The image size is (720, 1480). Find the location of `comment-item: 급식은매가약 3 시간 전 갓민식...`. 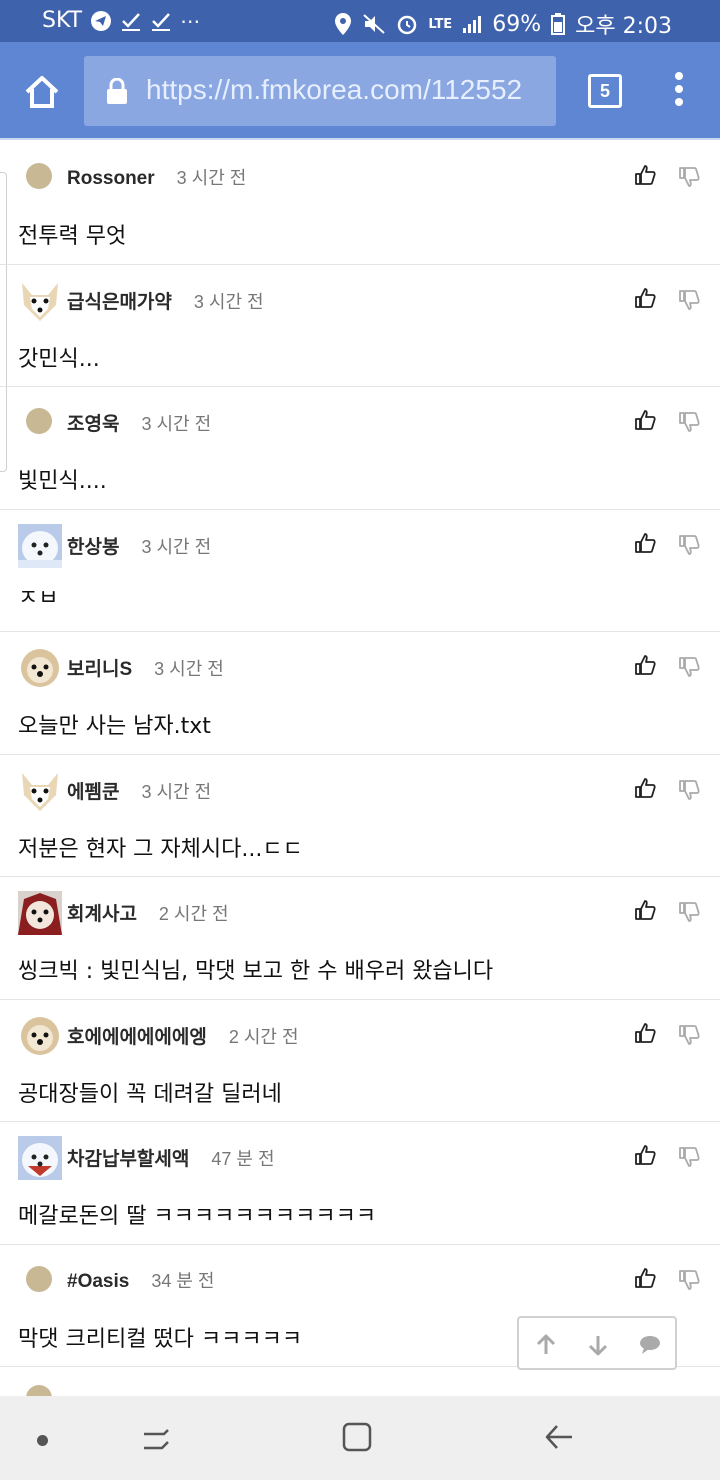

comment-item: 급식은매가약 3 시간 전 갓민식... is located at coordinates (360, 326).